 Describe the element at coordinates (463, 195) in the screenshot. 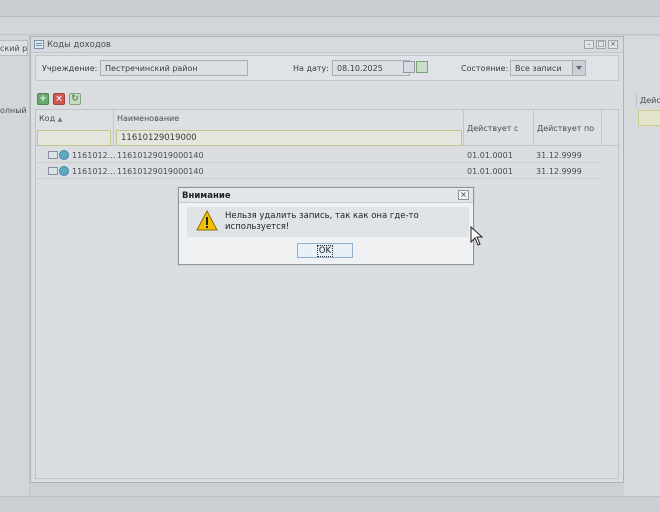

I see `close-icon: ×` at that location.